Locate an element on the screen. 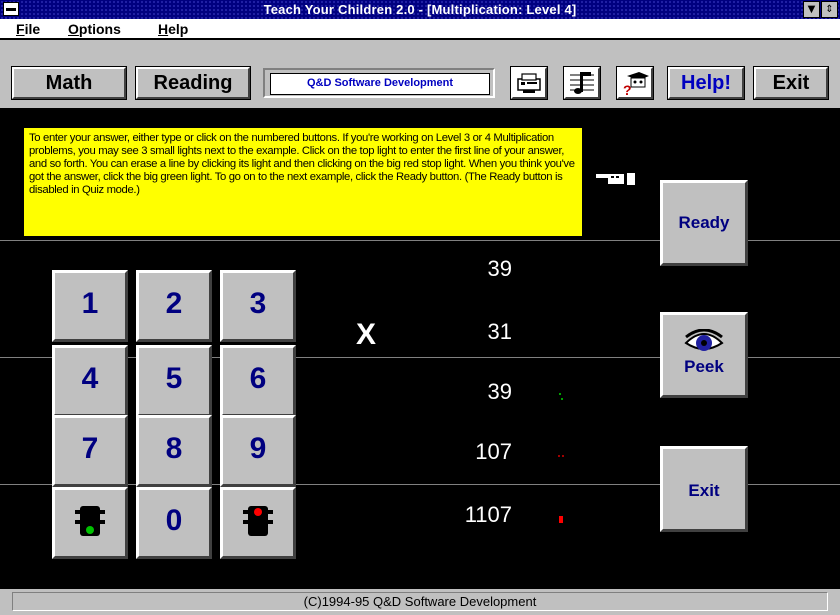 The width and height of the screenshot is (840, 615). green-traffic-light-icon is located at coordinates (90, 521).